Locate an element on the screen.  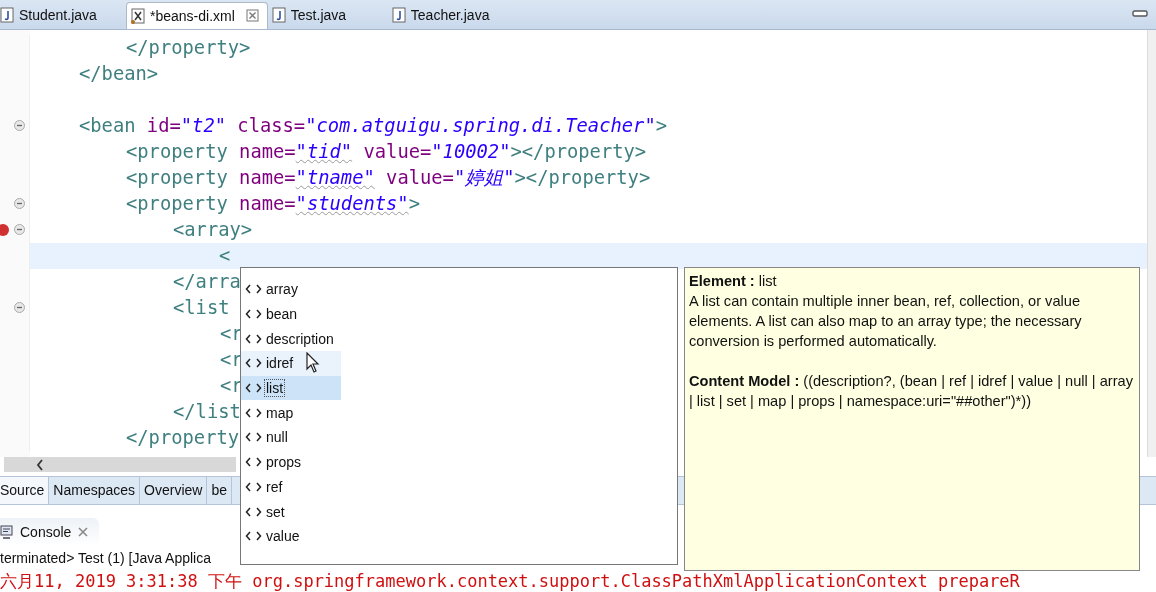
code-line: <property name="students"> is located at coordinates (272, 203).